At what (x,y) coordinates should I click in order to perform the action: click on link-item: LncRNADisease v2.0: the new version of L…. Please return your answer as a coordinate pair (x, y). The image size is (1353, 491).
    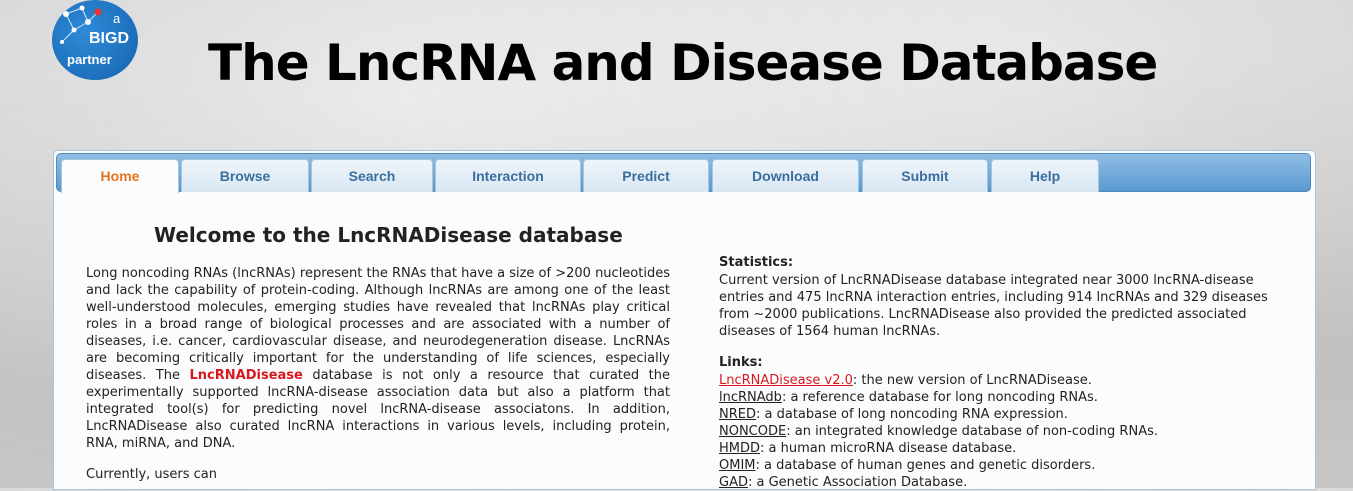
    Looking at the image, I should click on (1009, 380).